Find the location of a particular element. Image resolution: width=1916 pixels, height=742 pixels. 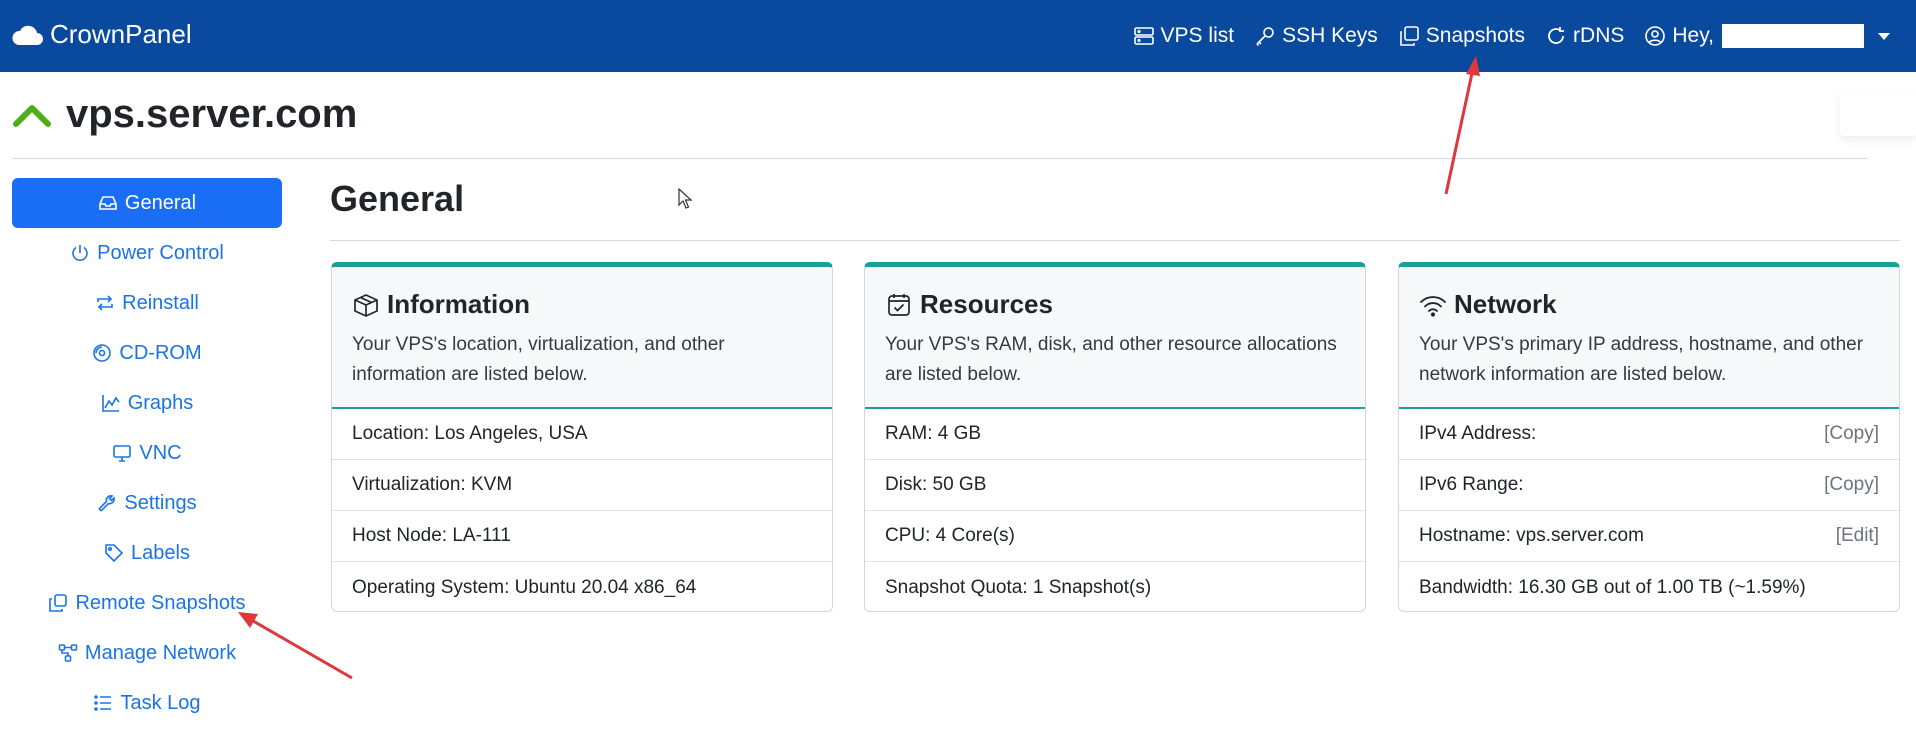

nav-rdns: rDNS is located at coordinates (1584, 36).